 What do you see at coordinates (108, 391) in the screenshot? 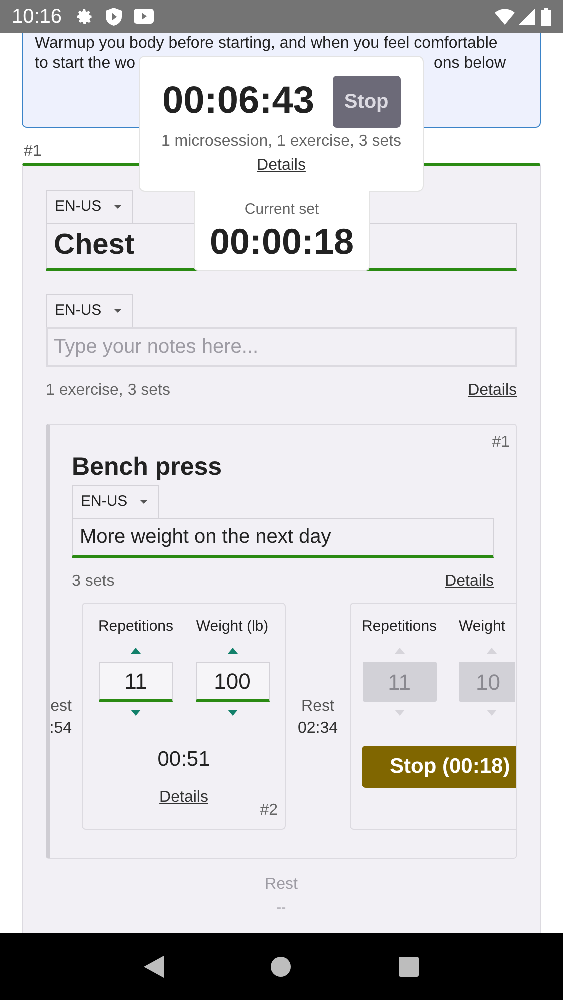
I see `session-summary: 1 exercise, 3 sets` at bounding box center [108, 391].